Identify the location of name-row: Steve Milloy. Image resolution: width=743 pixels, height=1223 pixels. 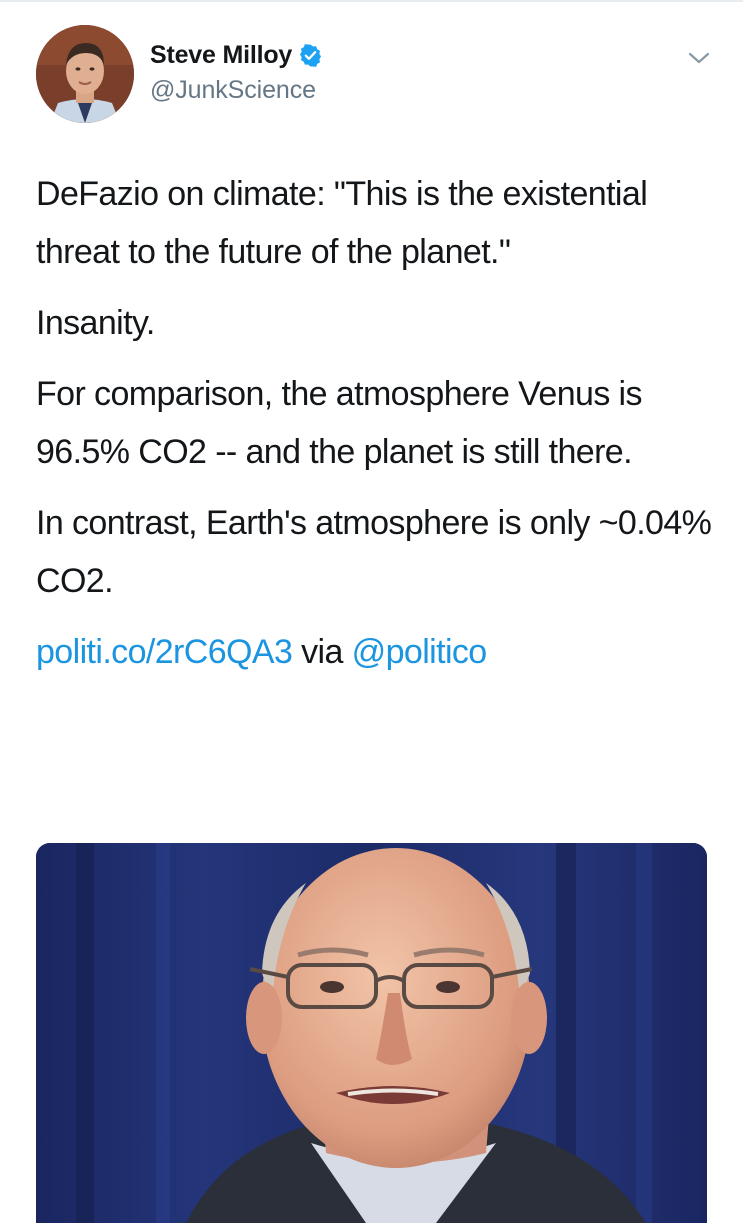
(236, 55).